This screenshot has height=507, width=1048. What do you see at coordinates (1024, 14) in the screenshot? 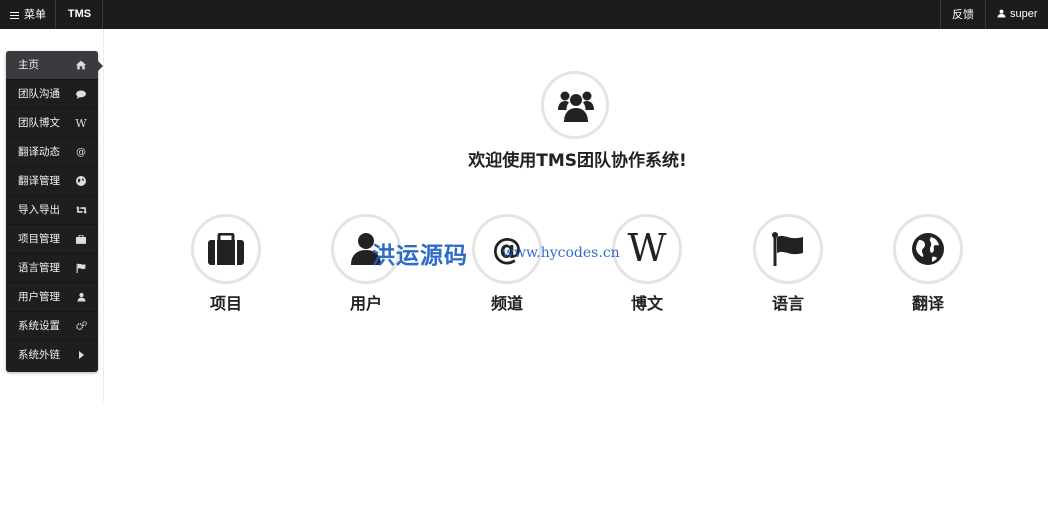
I see `username: super` at bounding box center [1024, 14].